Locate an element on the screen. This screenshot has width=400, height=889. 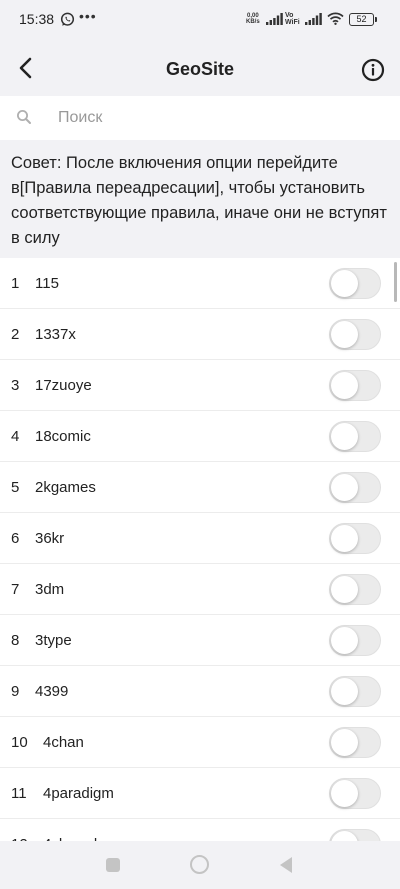
list-item: 124shared is located at coordinates (200, 830).